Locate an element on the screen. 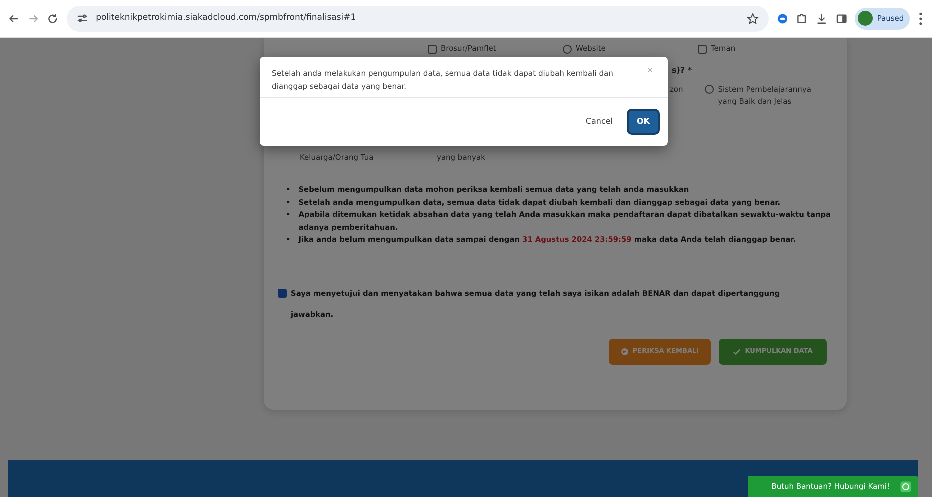 Image resolution: width=932 pixels, height=497 pixels. star-icon is located at coordinates (752, 18).